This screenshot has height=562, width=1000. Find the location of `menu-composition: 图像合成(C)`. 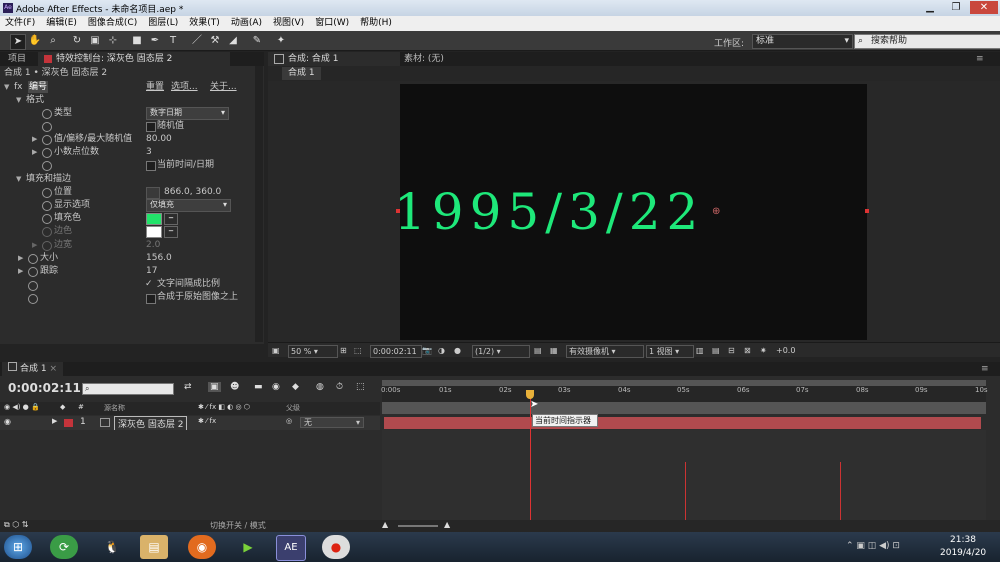

menu-composition: 图像合成(C) is located at coordinates (113, 23).